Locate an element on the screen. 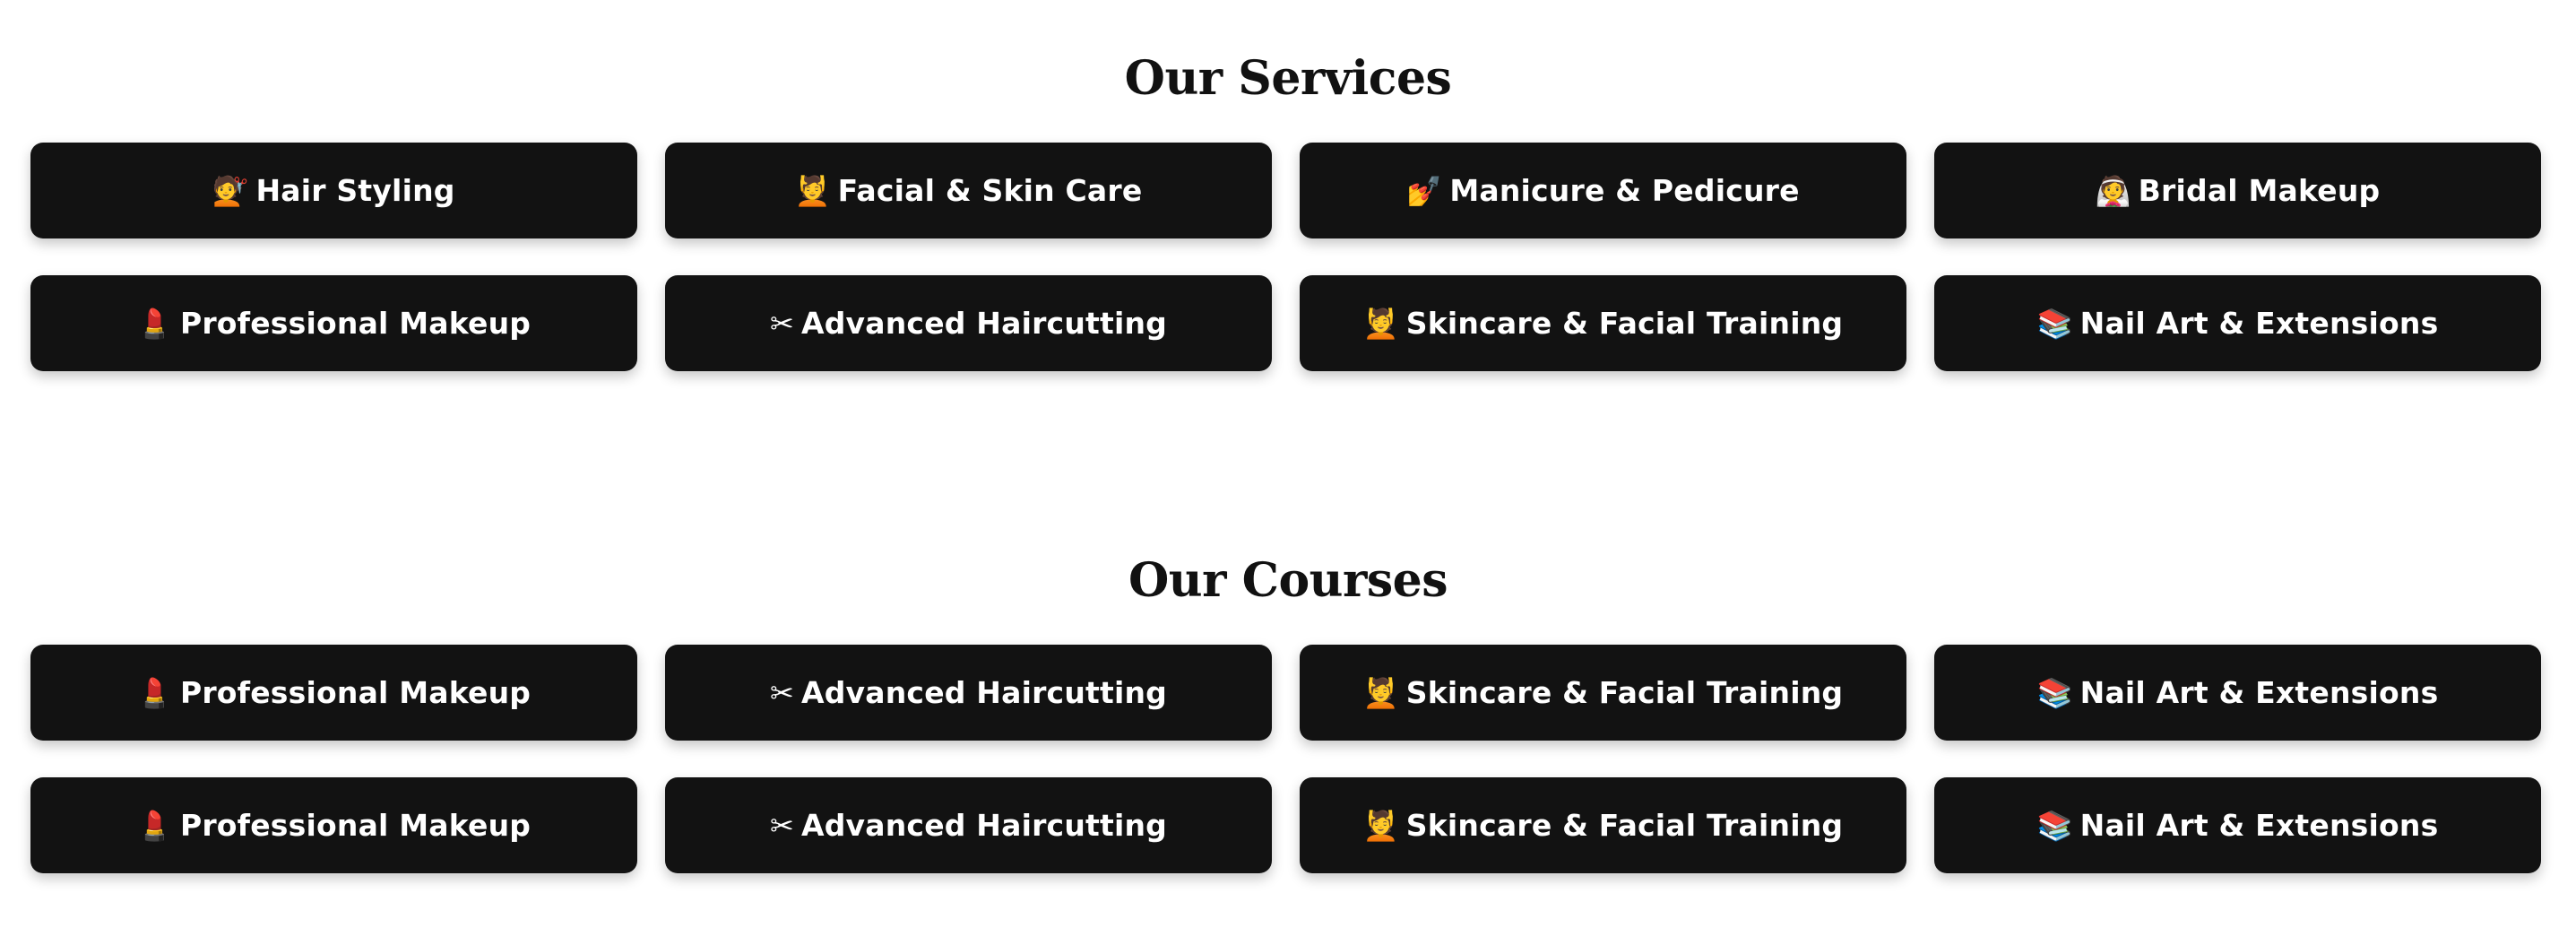  service-label: Advanced Haircutting is located at coordinates (984, 323).